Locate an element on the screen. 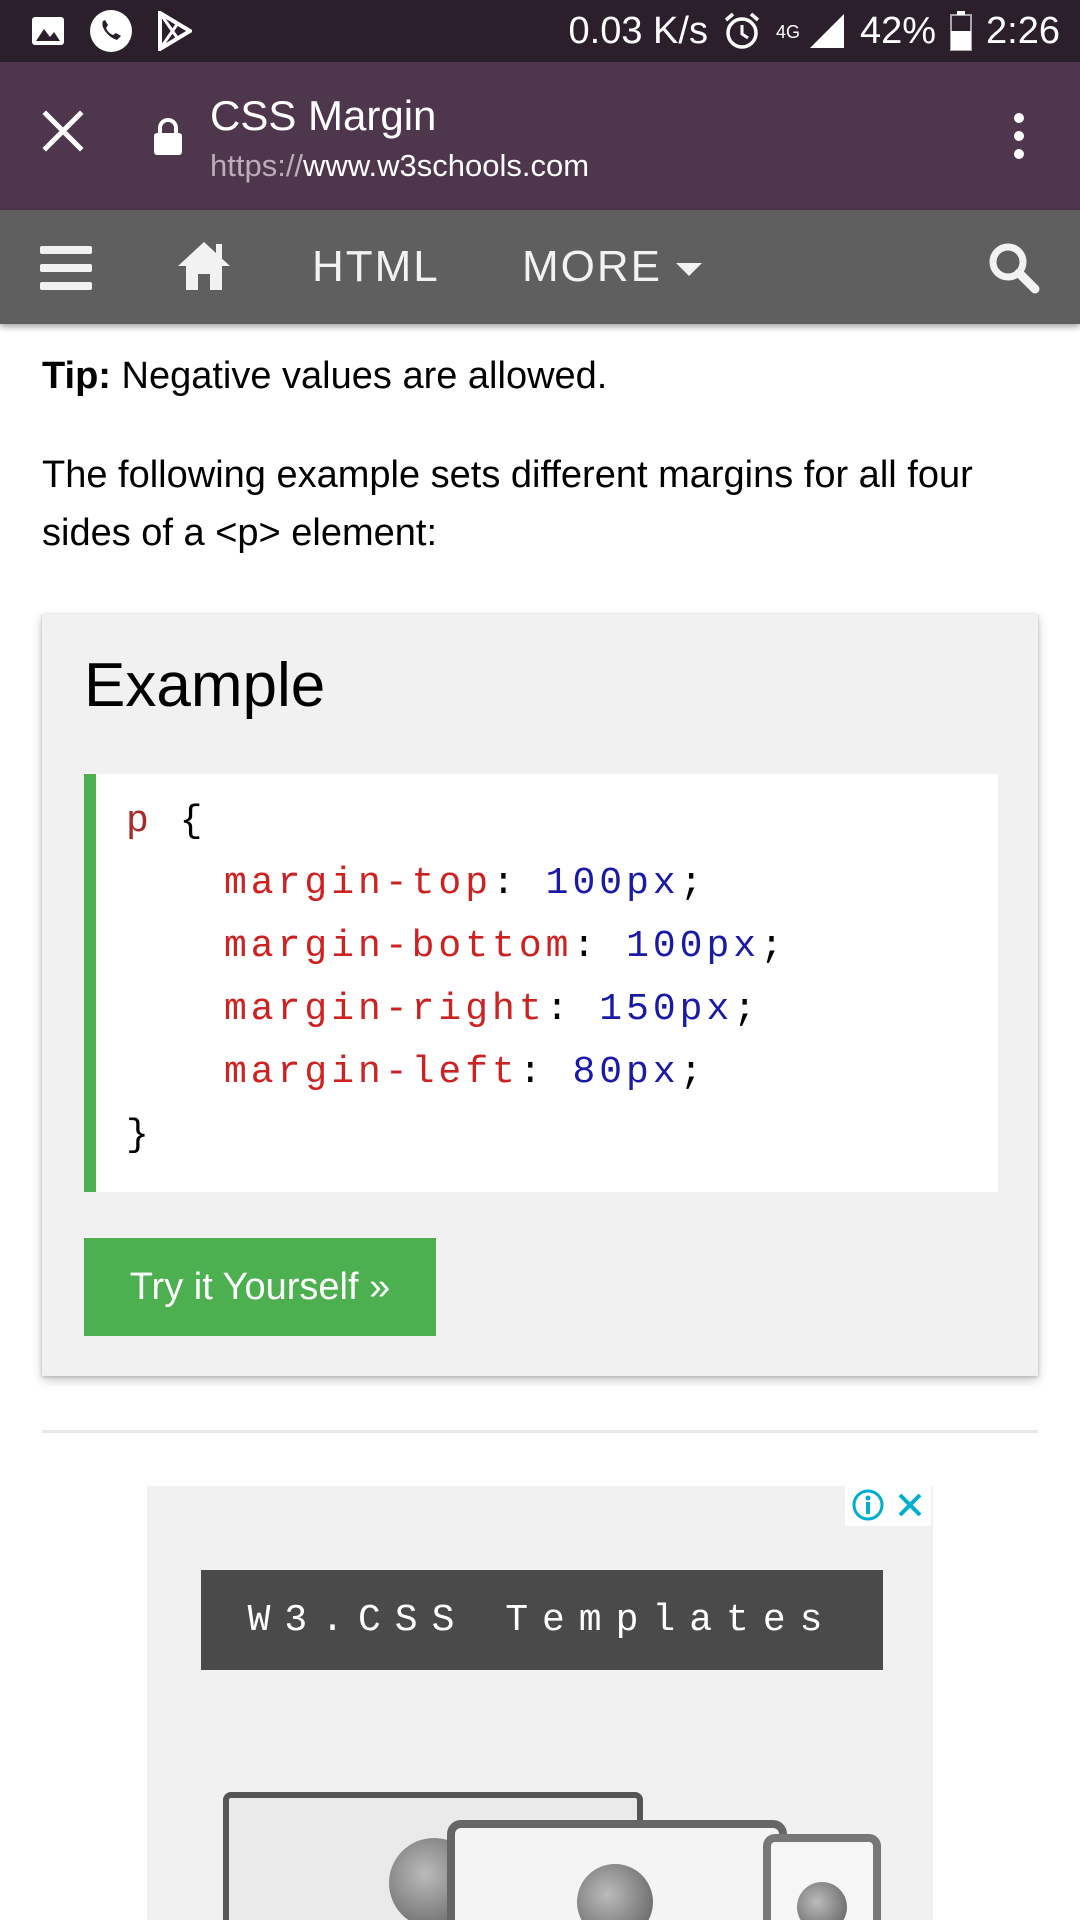 The height and width of the screenshot is (1920, 1080). code-open-brace: { is located at coordinates (193, 821).